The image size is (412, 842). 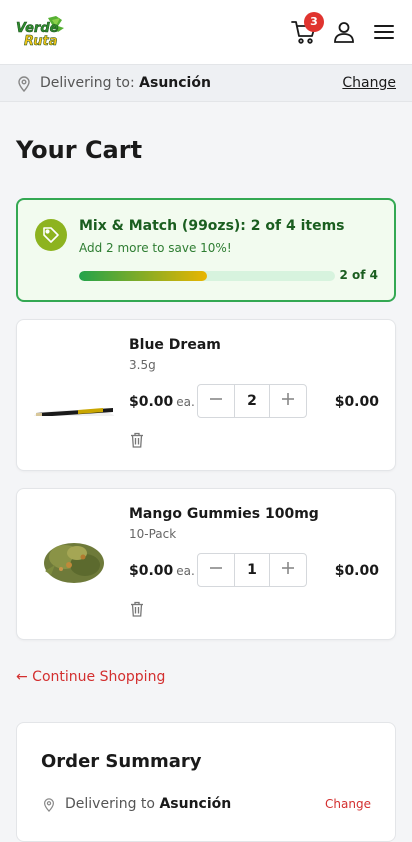 I want to click on promo-badge, so click(x=51, y=235).